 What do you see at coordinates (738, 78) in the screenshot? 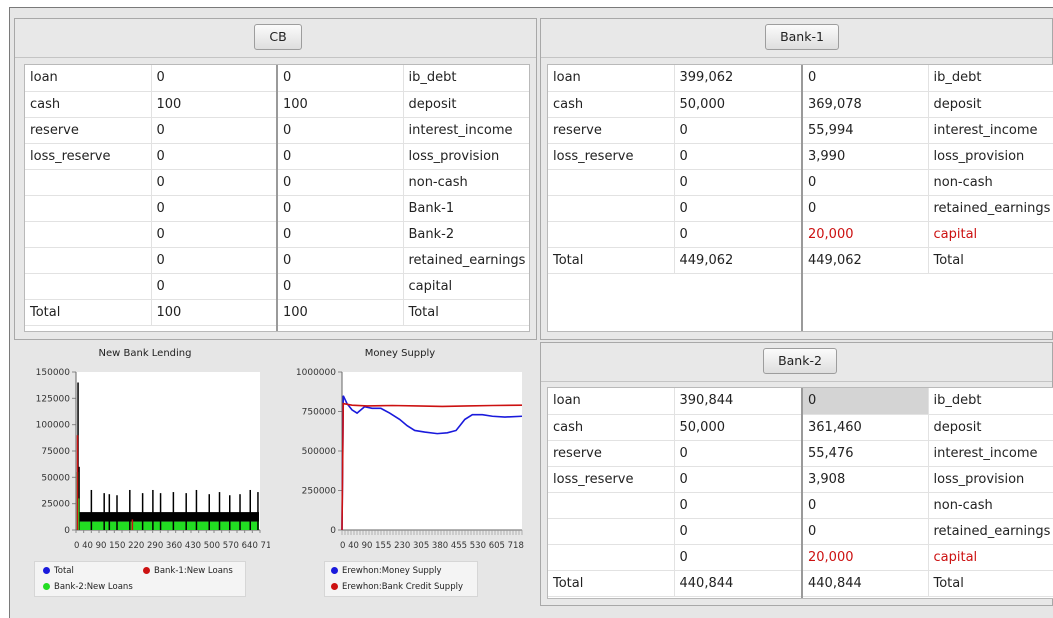
I see `table-cell: 399,062` at bounding box center [738, 78].